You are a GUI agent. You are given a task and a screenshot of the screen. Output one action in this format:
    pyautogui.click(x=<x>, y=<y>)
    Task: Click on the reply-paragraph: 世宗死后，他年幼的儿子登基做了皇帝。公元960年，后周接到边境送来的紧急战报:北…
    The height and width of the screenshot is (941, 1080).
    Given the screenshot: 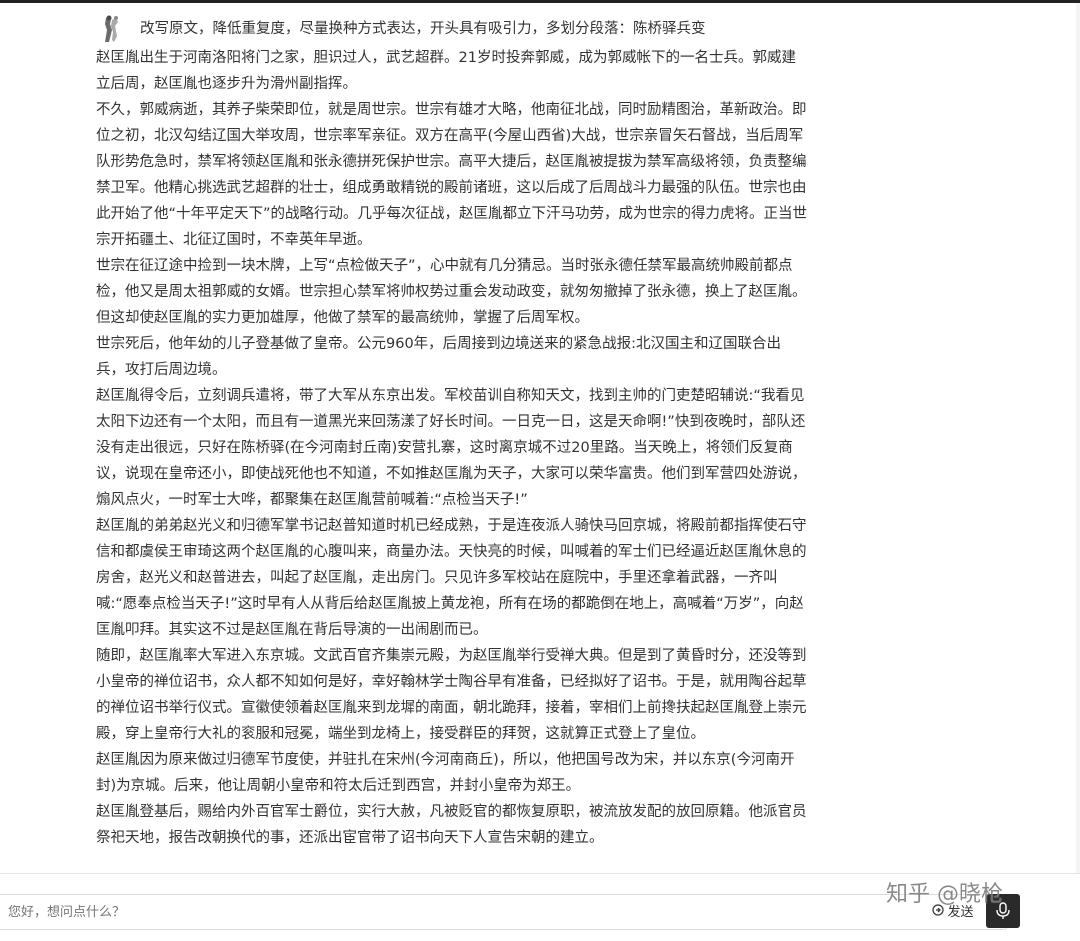 What is the action you would take?
    pyautogui.click(x=439, y=357)
    